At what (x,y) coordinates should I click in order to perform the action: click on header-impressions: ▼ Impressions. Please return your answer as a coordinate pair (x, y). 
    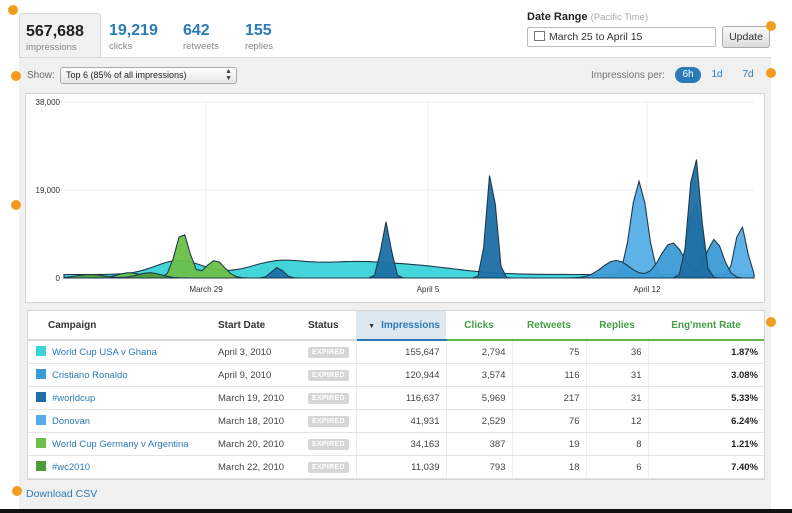
    Looking at the image, I should click on (401, 326).